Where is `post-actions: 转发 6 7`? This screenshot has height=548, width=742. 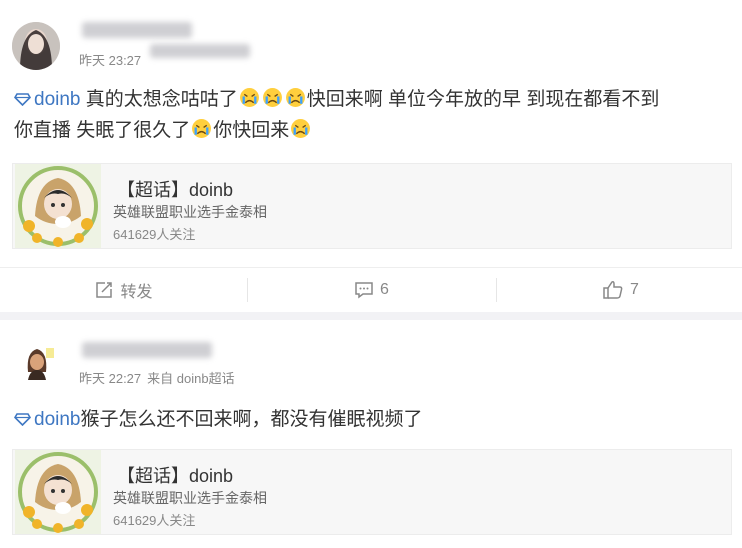
post-actions: 转发 6 7 is located at coordinates (371, 289).